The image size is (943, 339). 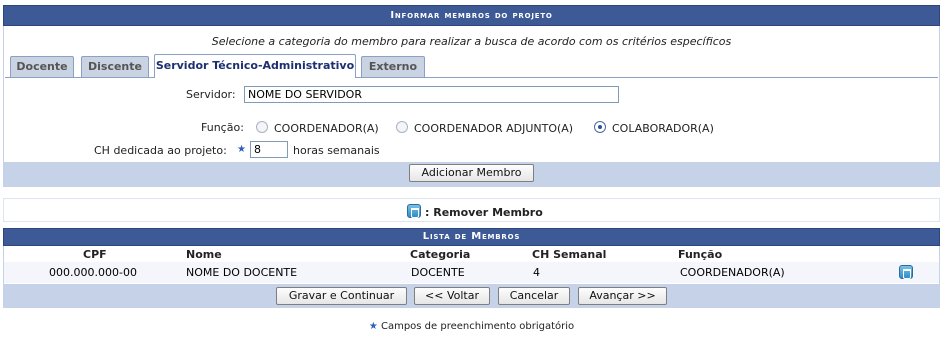 I want to click on cell-nome: NOME DO DOCENTE, so click(x=242, y=272).